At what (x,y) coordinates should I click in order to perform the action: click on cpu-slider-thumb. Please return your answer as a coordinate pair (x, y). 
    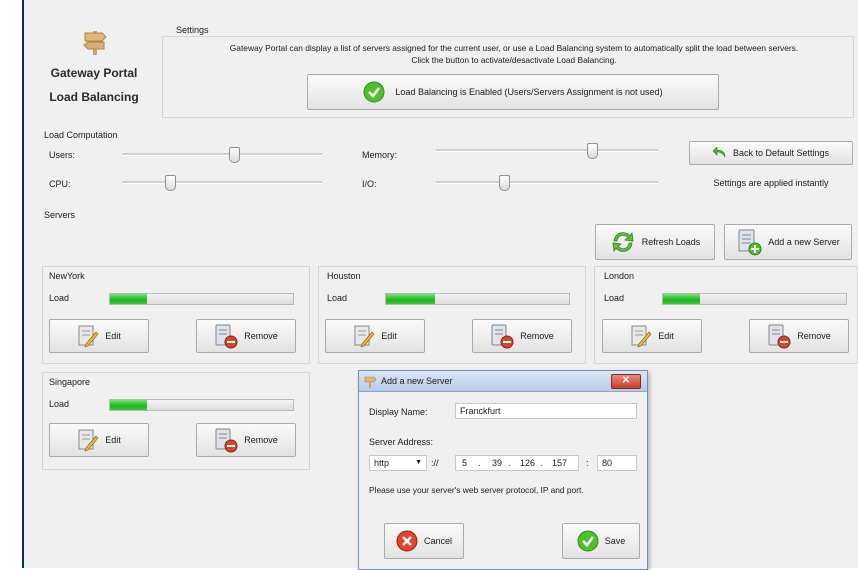
    Looking at the image, I should click on (170, 183).